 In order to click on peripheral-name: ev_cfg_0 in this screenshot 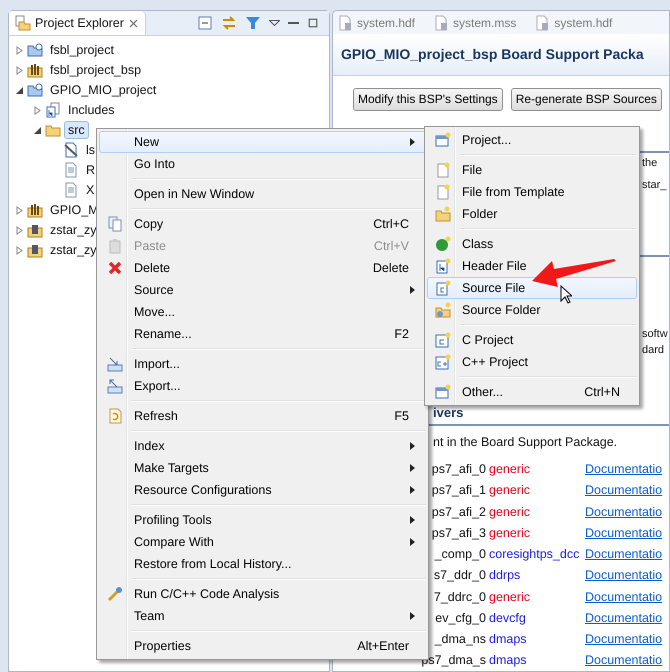, I will do `click(460, 617)`.